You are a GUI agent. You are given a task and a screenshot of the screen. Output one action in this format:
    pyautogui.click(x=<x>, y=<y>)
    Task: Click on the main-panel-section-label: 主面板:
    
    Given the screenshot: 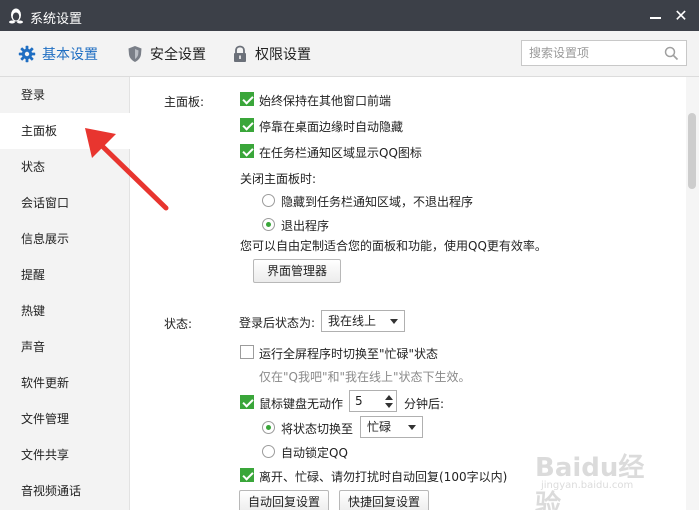 What is the action you would take?
    pyautogui.click(x=184, y=102)
    